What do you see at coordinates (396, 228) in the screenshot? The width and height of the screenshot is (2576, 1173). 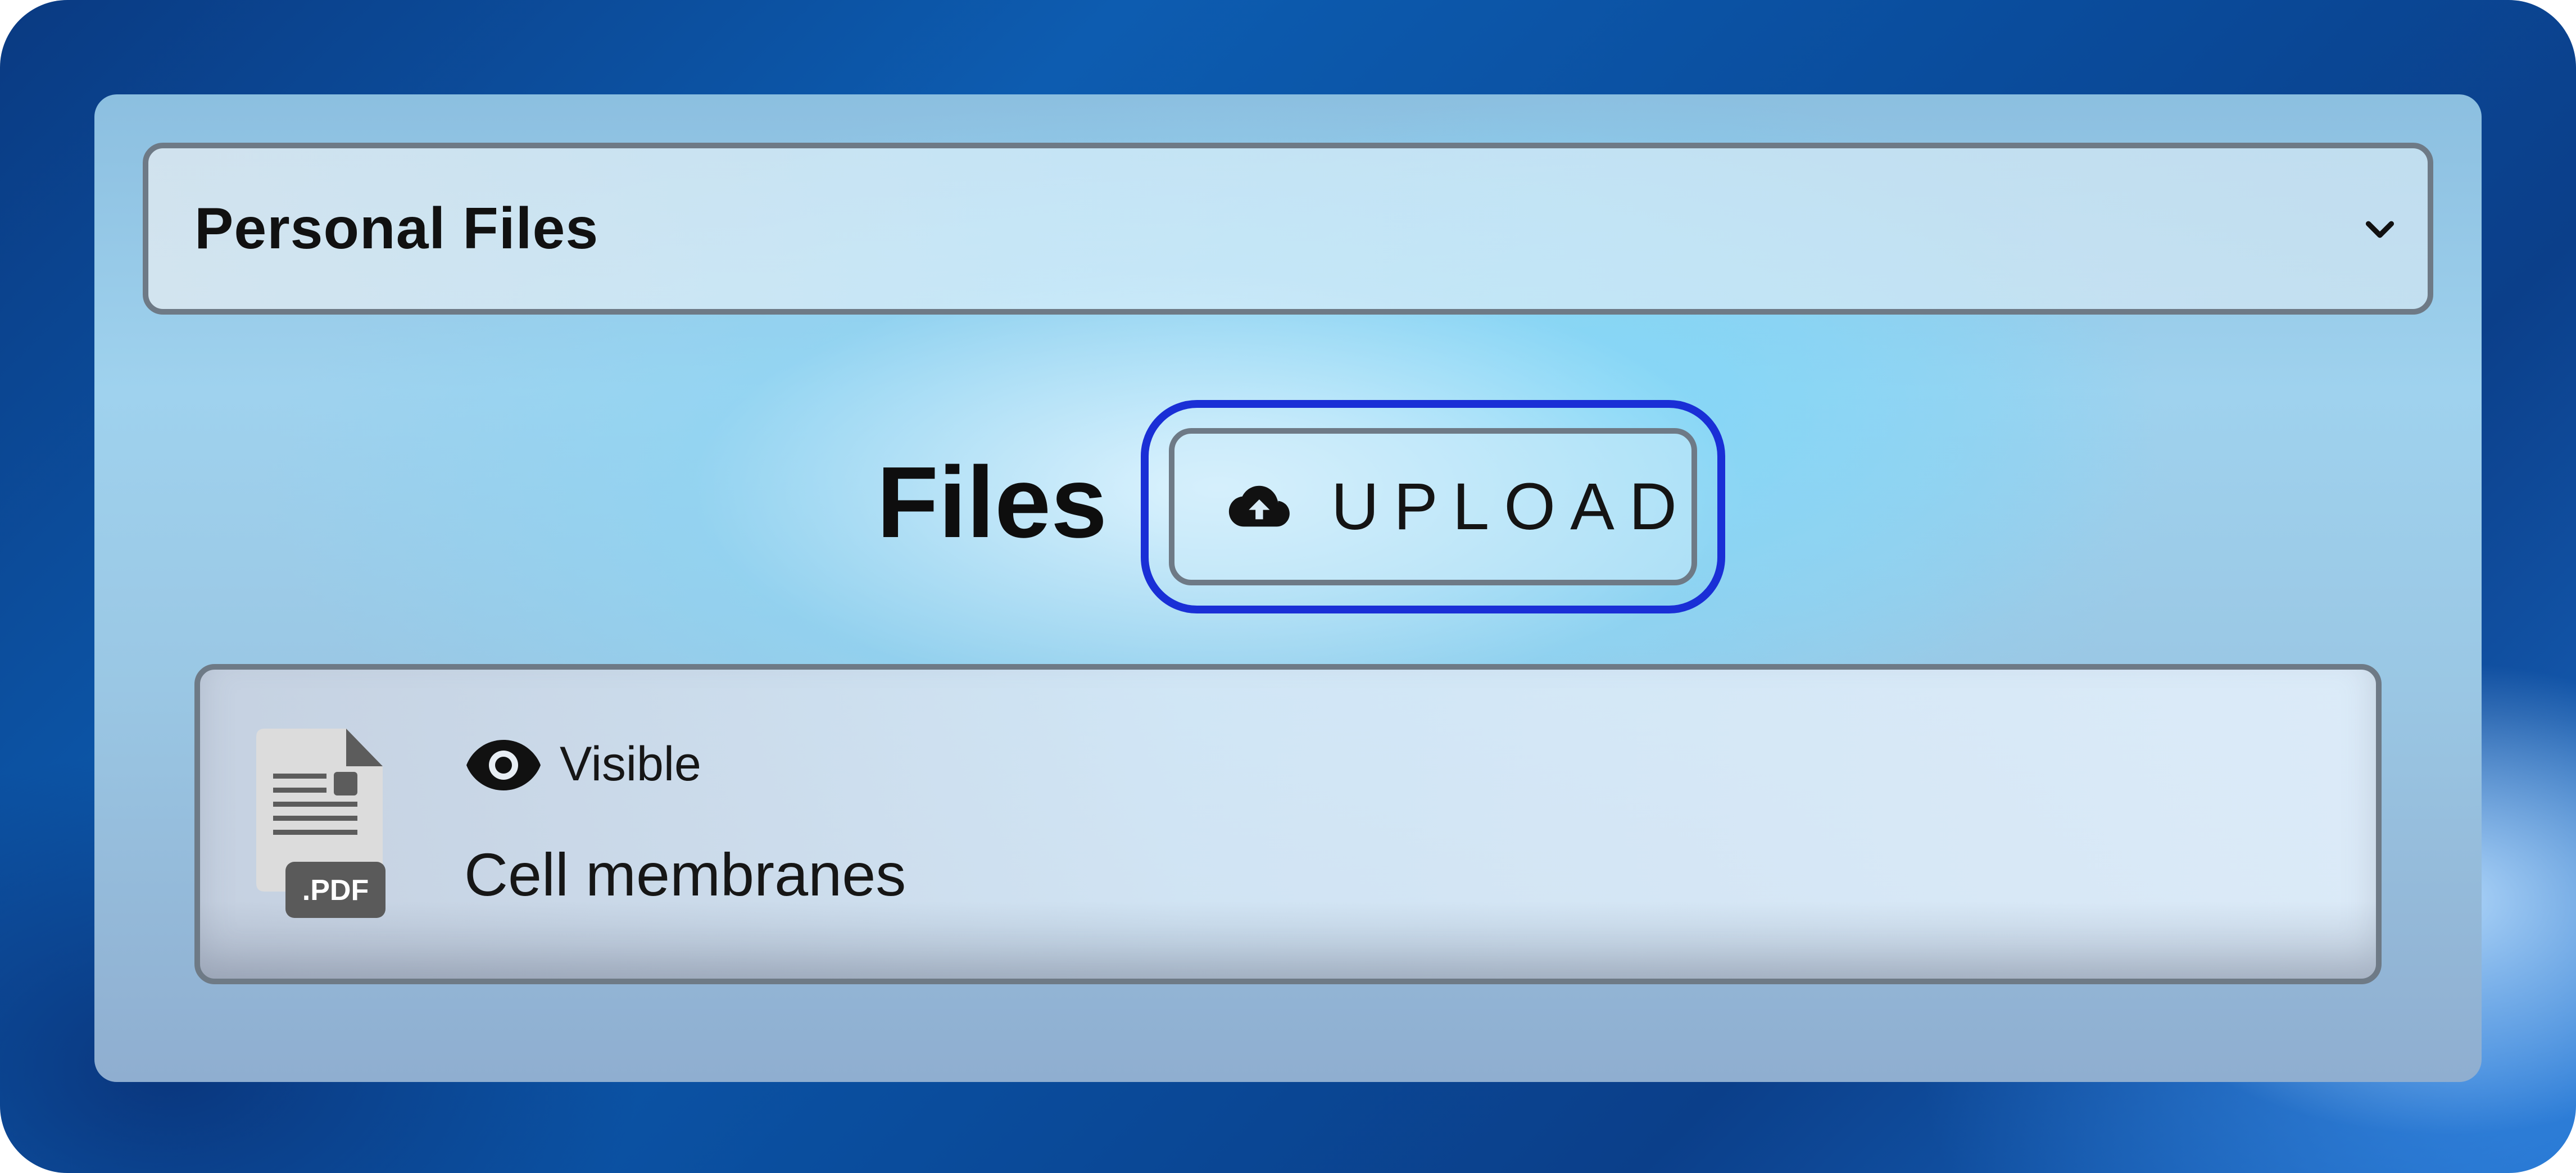 I see `folder-select-value: Personal Files` at bounding box center [396, 228].